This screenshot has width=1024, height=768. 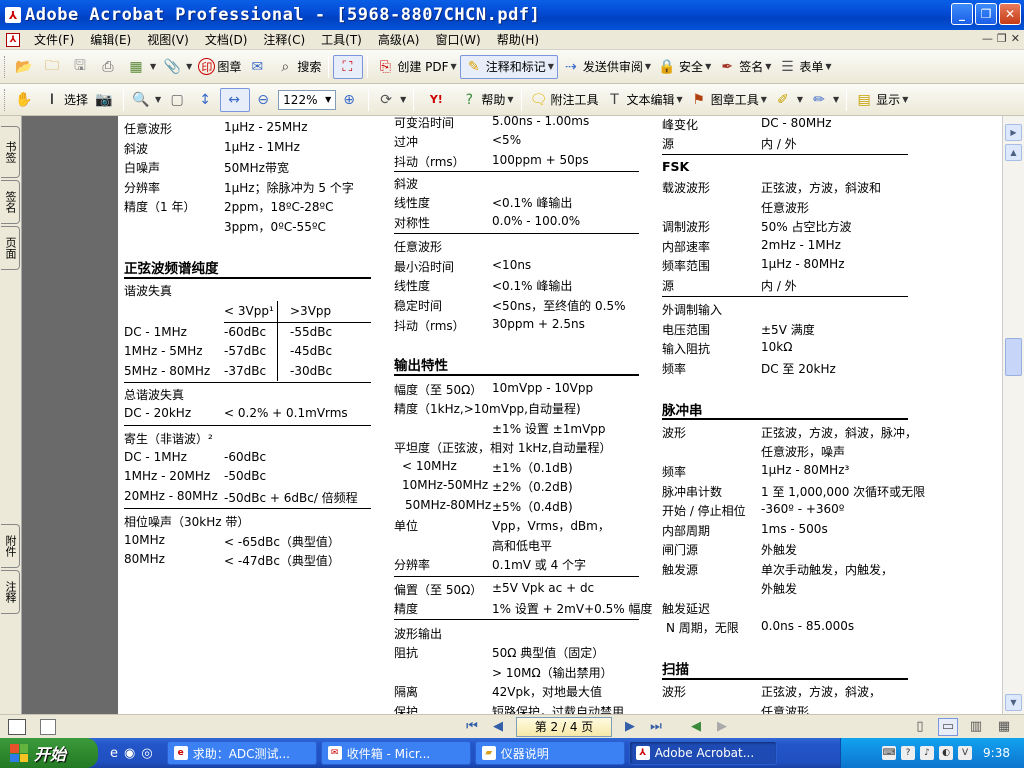 I want to click on save-button: 🖫, so click(x=81, y=67).